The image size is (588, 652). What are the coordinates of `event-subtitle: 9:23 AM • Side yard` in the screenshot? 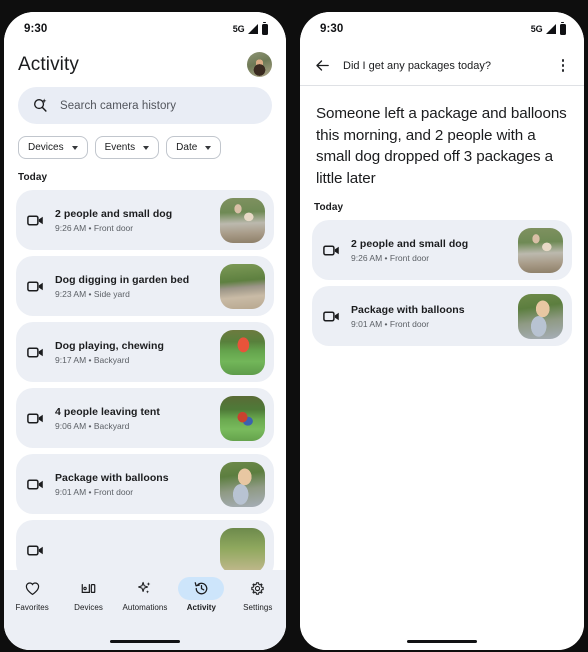 It's located at (92, 293).